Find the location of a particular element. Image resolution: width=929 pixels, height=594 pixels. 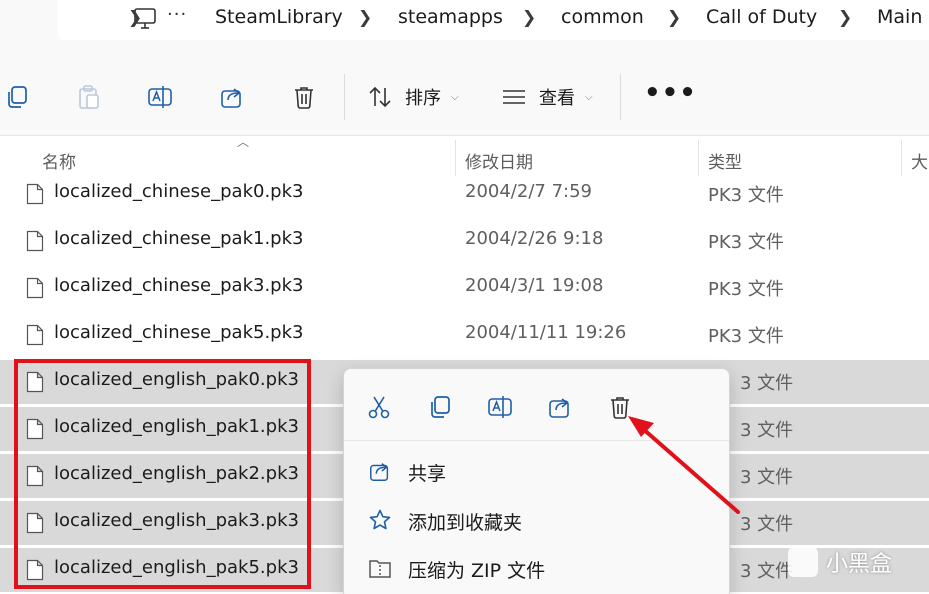

file-date: 2004/2/7 7:59 is located at coordinates (528, 191).